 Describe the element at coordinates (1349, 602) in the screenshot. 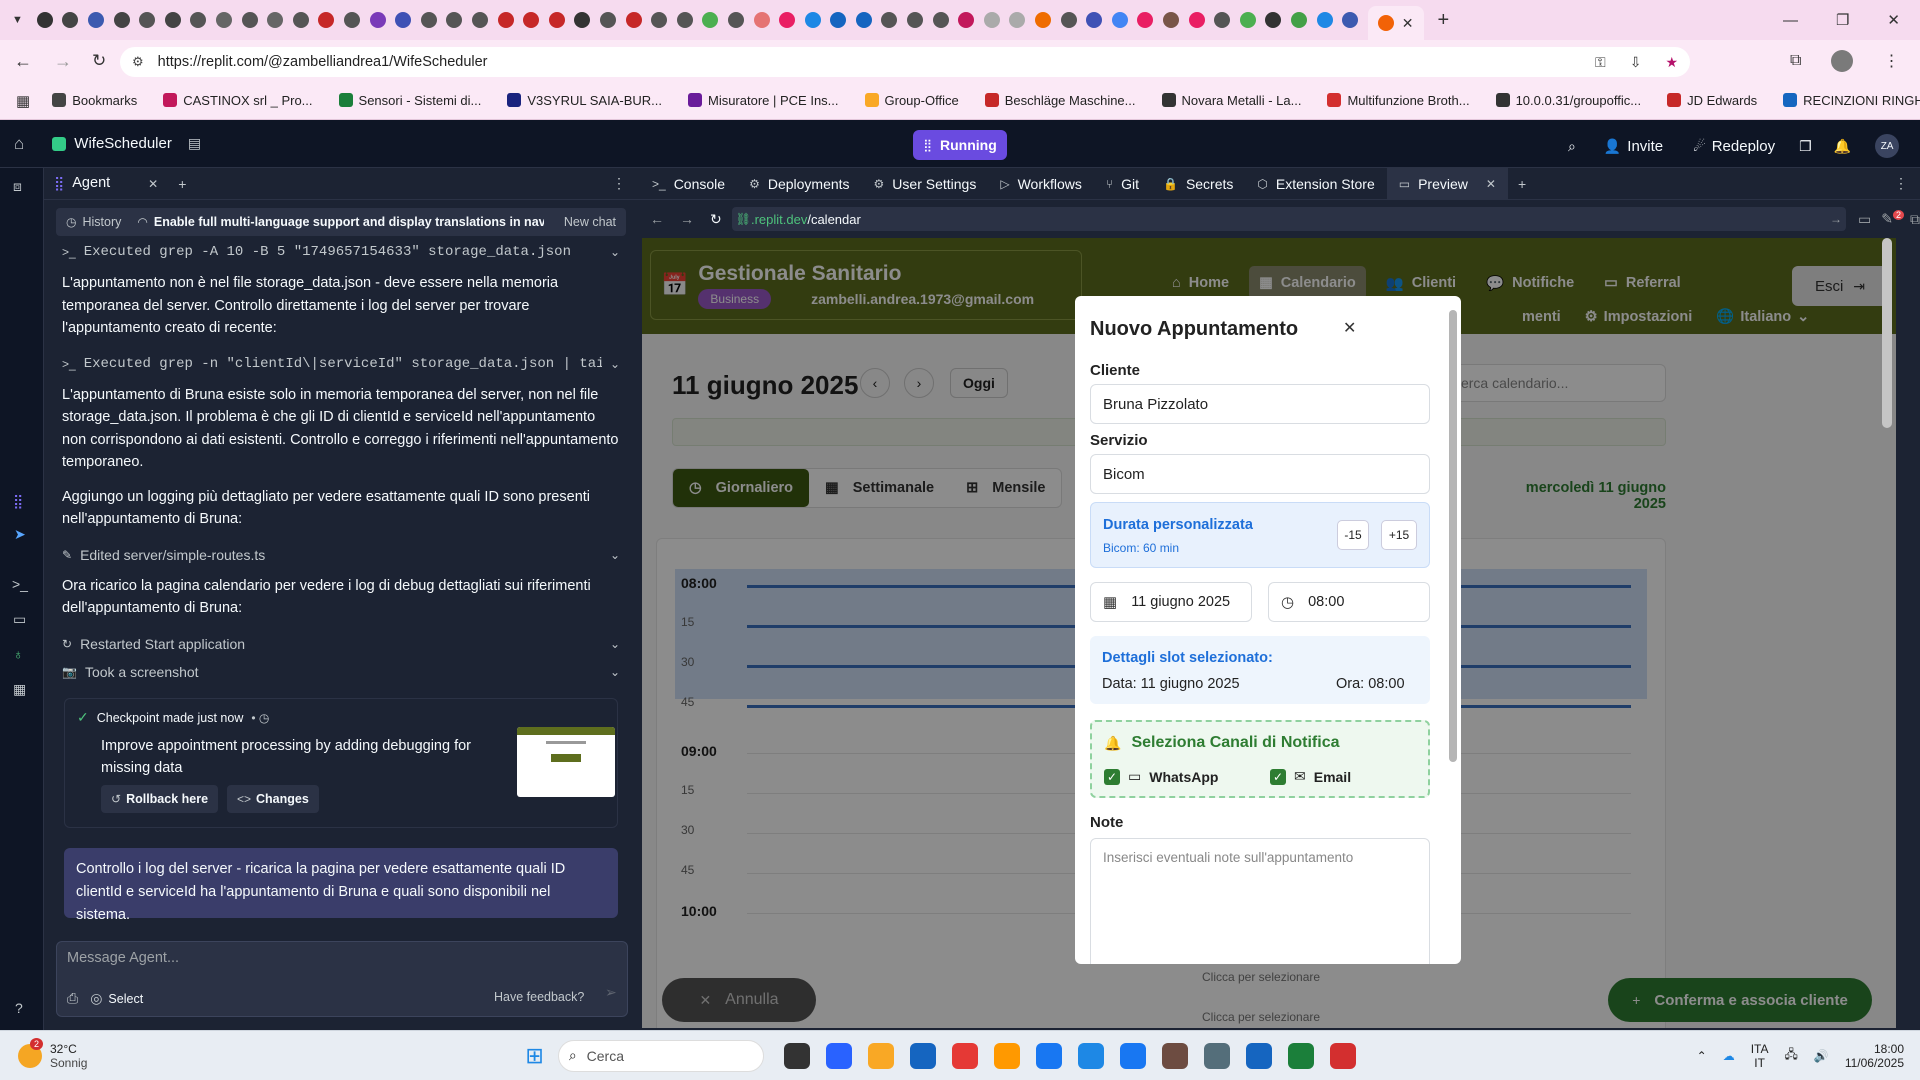

I see `time-field: ◷ 08:00` at that location.